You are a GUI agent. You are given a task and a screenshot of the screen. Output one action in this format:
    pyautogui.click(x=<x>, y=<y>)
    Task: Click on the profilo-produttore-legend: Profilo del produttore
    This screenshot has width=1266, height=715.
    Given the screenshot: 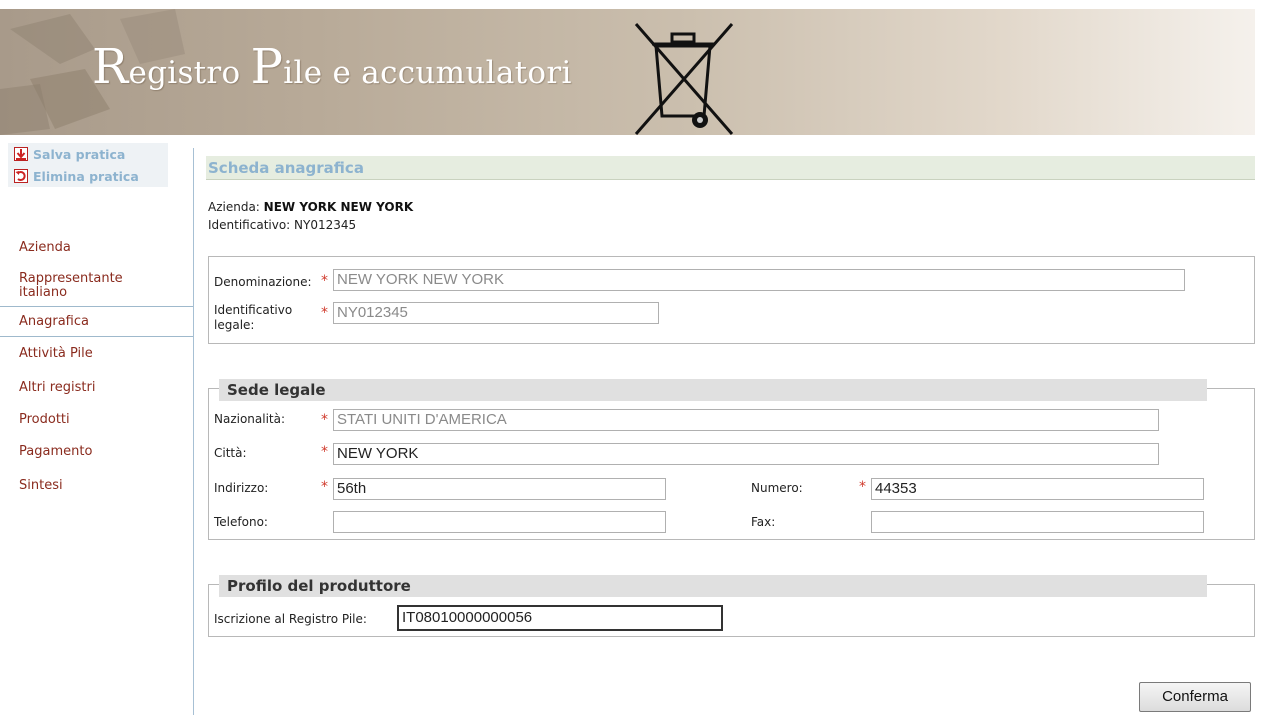 What is the action you would take?
    pyautogui.click(x=713, y=586)
    